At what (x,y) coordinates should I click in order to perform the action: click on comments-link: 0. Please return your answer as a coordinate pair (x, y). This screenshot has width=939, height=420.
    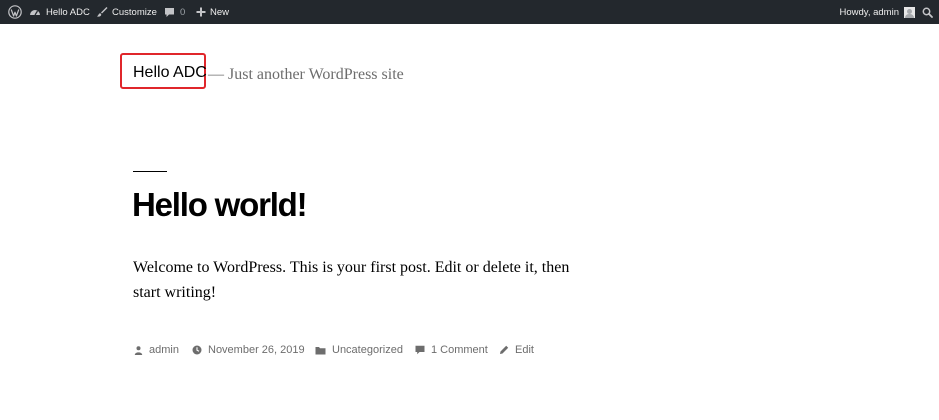
    Looking at the image, I should click on (174, 12).